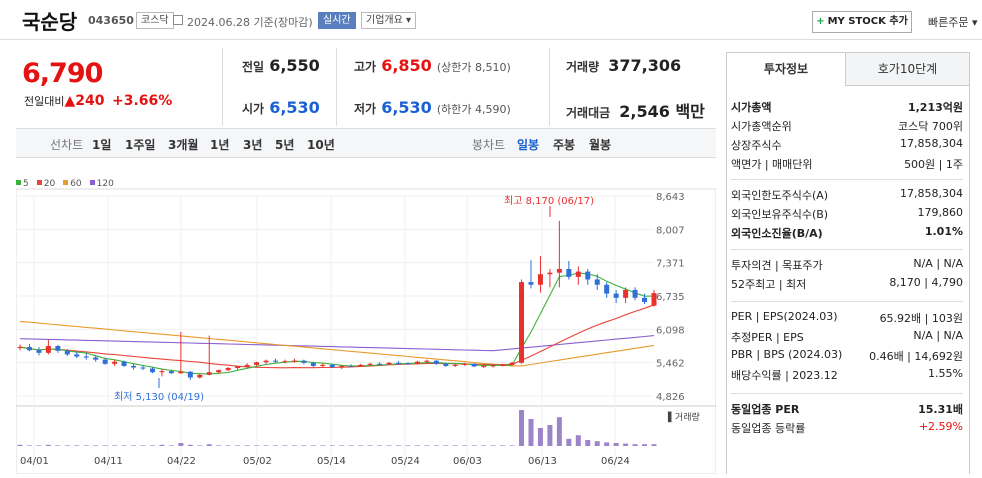 The image size is (982, 478). I want to click on period-1y: 1년, so click(219, 144).